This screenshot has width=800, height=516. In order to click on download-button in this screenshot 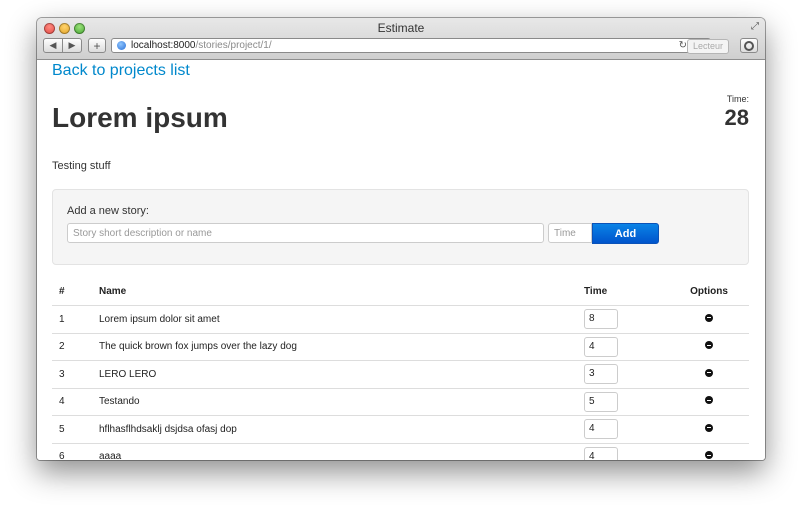, I will do `click(749, 45)`.